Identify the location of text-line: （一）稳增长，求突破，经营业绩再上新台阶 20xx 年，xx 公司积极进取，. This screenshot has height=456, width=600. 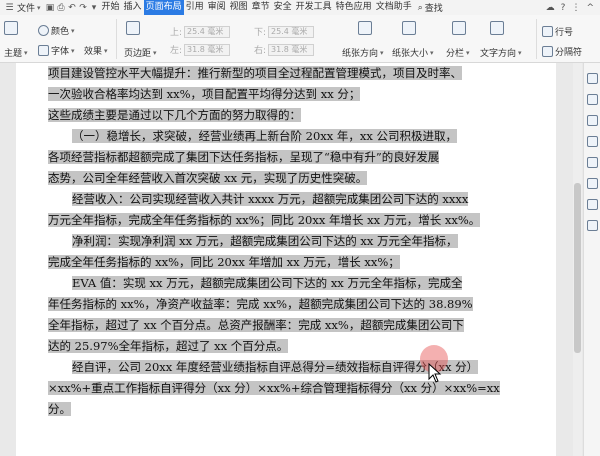
(292, 136).